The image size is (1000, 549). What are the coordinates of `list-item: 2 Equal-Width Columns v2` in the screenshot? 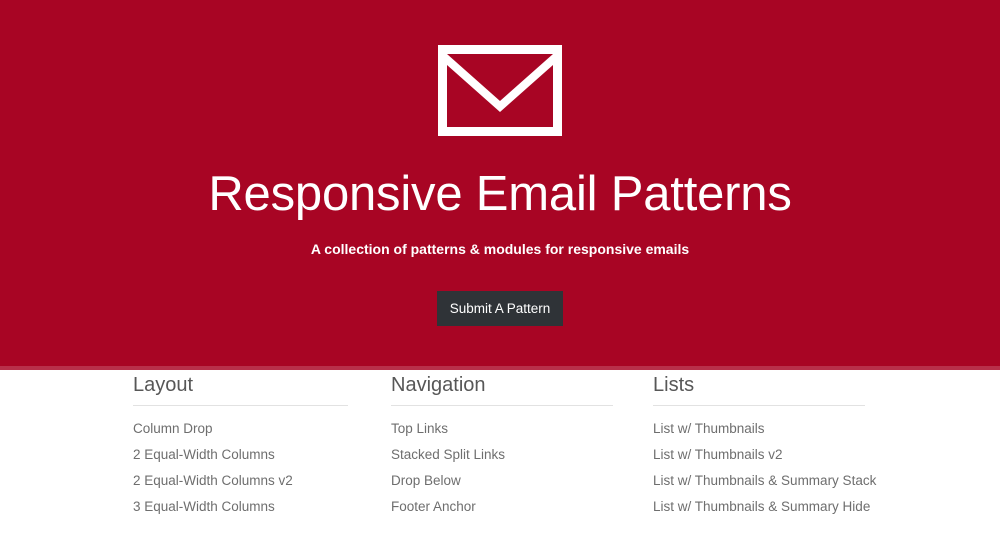 It's located at (240, 481).